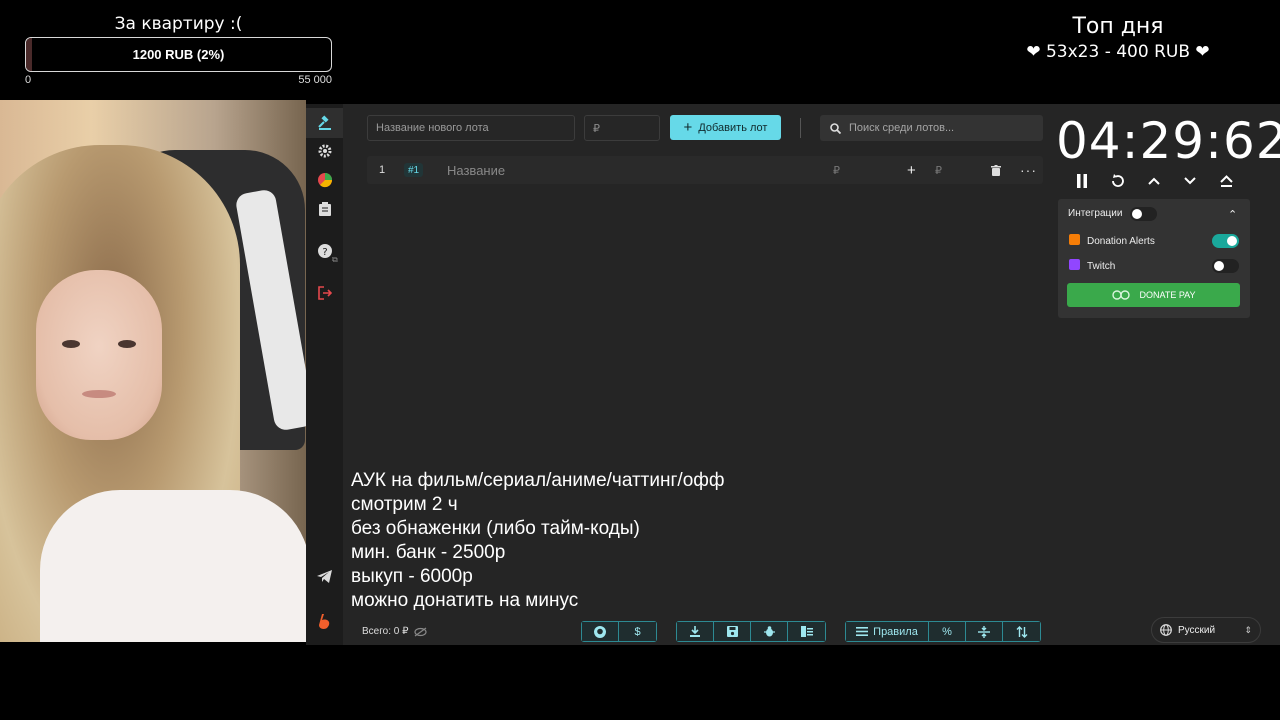  I want to click on sort-icon, so click(1021, 631).